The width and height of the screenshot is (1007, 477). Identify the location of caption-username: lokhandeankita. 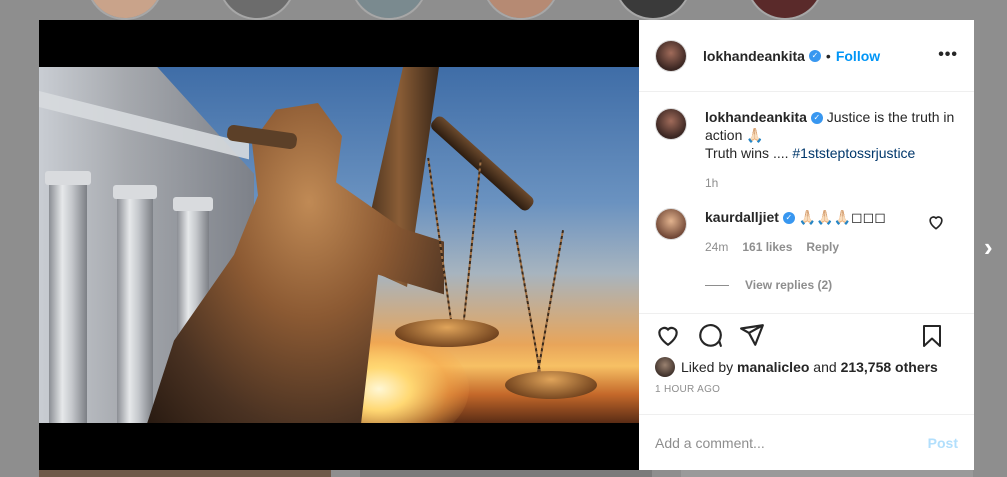
(756, 117).